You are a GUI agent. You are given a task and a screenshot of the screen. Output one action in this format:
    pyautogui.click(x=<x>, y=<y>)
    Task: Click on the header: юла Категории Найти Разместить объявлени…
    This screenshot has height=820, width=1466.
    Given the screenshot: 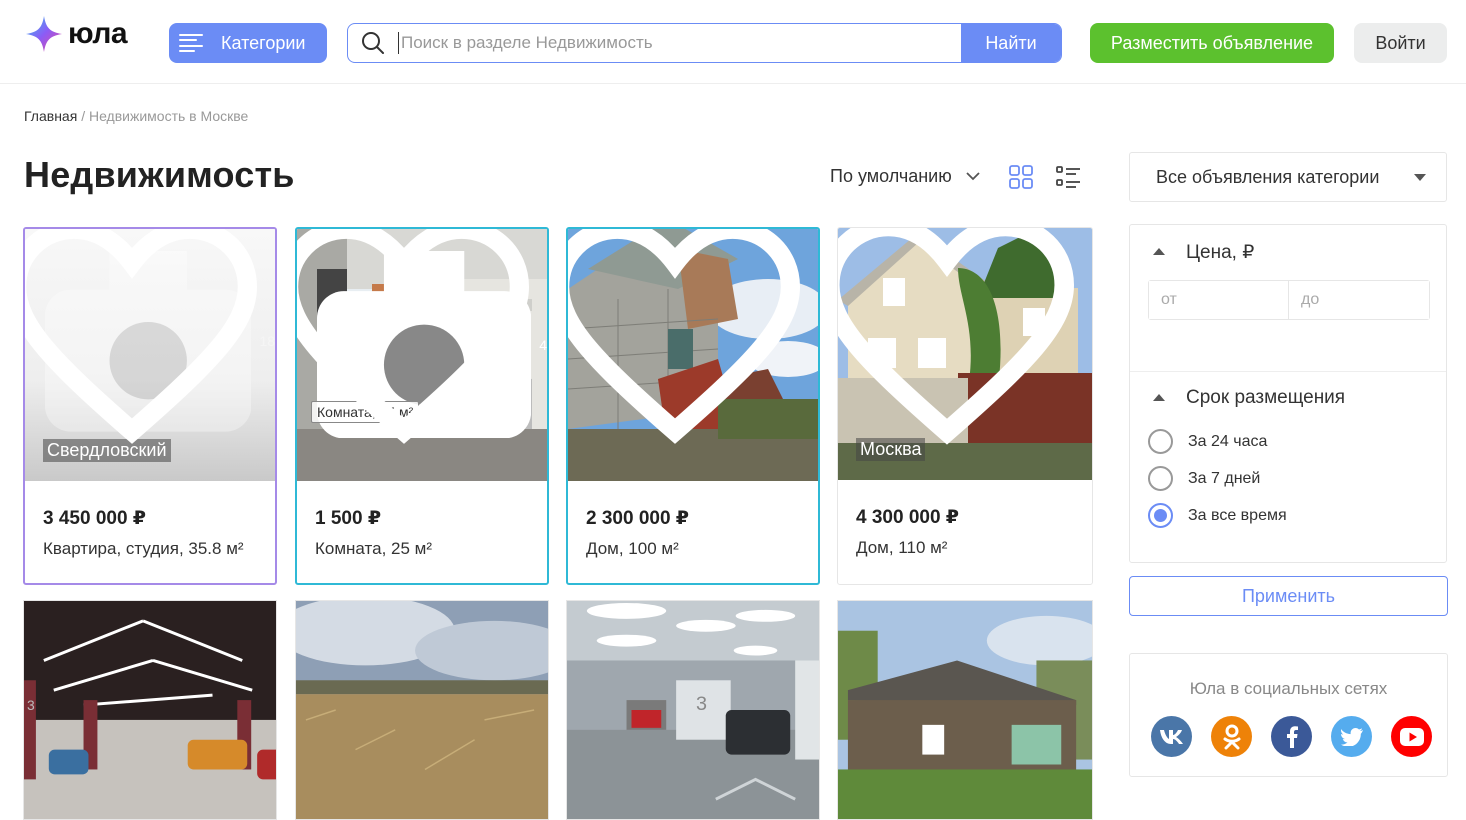 What is the action you would take?
    pyautogui.click(x=733, y=42)
    